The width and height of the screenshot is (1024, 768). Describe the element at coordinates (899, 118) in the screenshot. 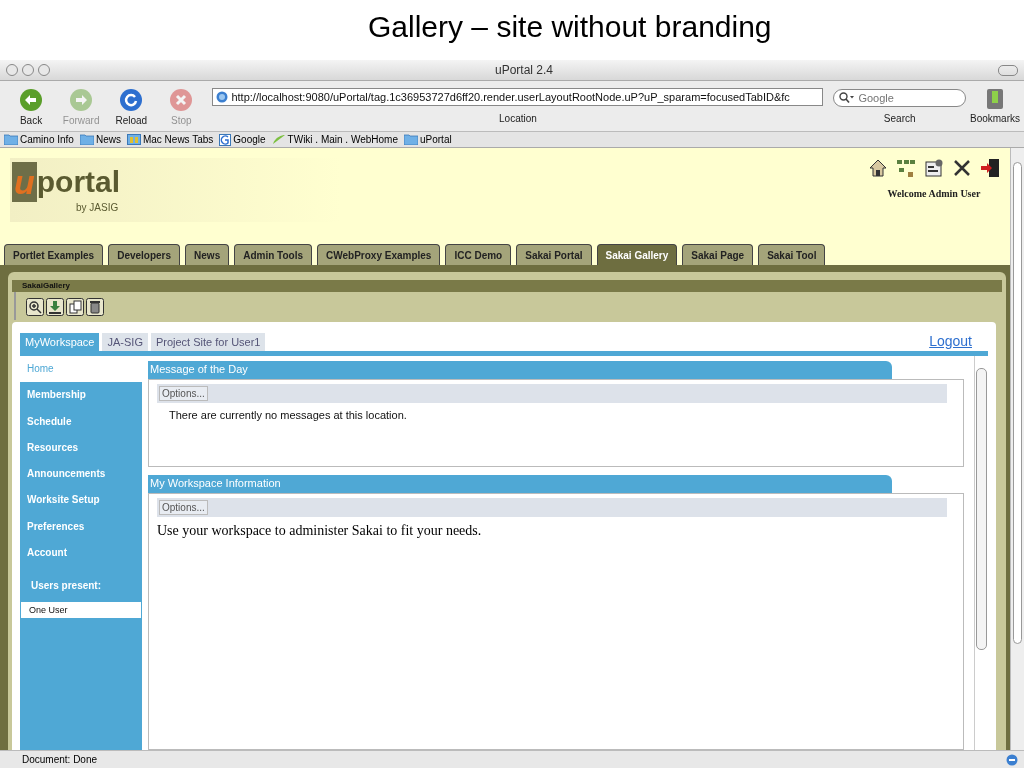

I see `search-label: Search` at that location.